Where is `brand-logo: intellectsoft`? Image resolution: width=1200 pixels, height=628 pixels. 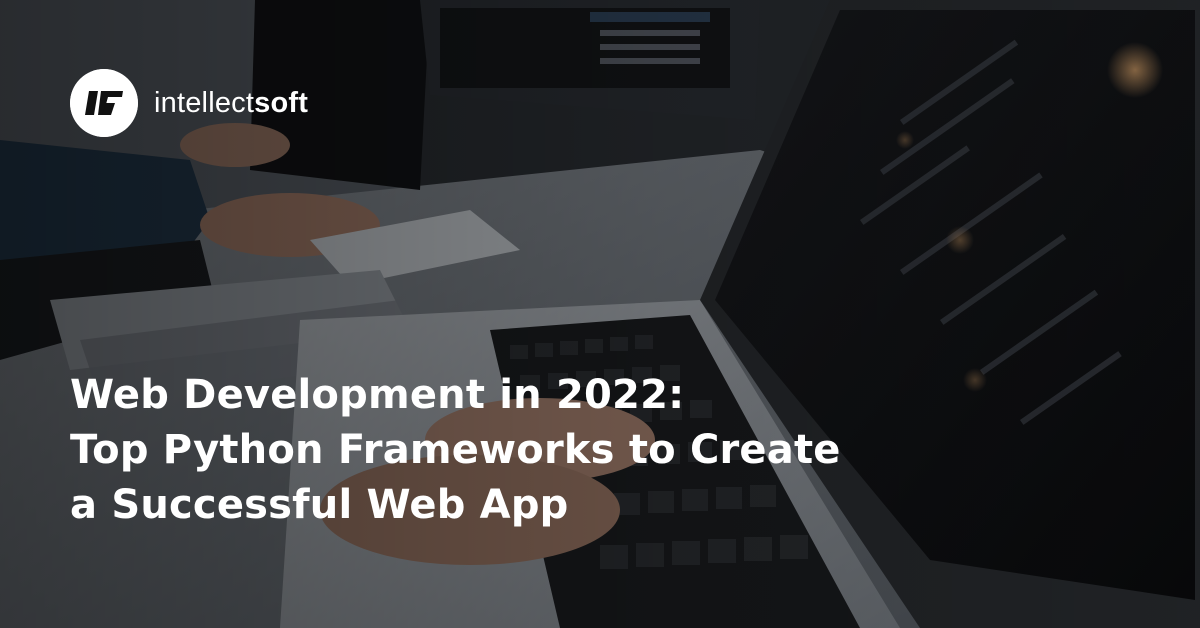 brand-logo: intellectsoft is located at coordinates (189, 103).